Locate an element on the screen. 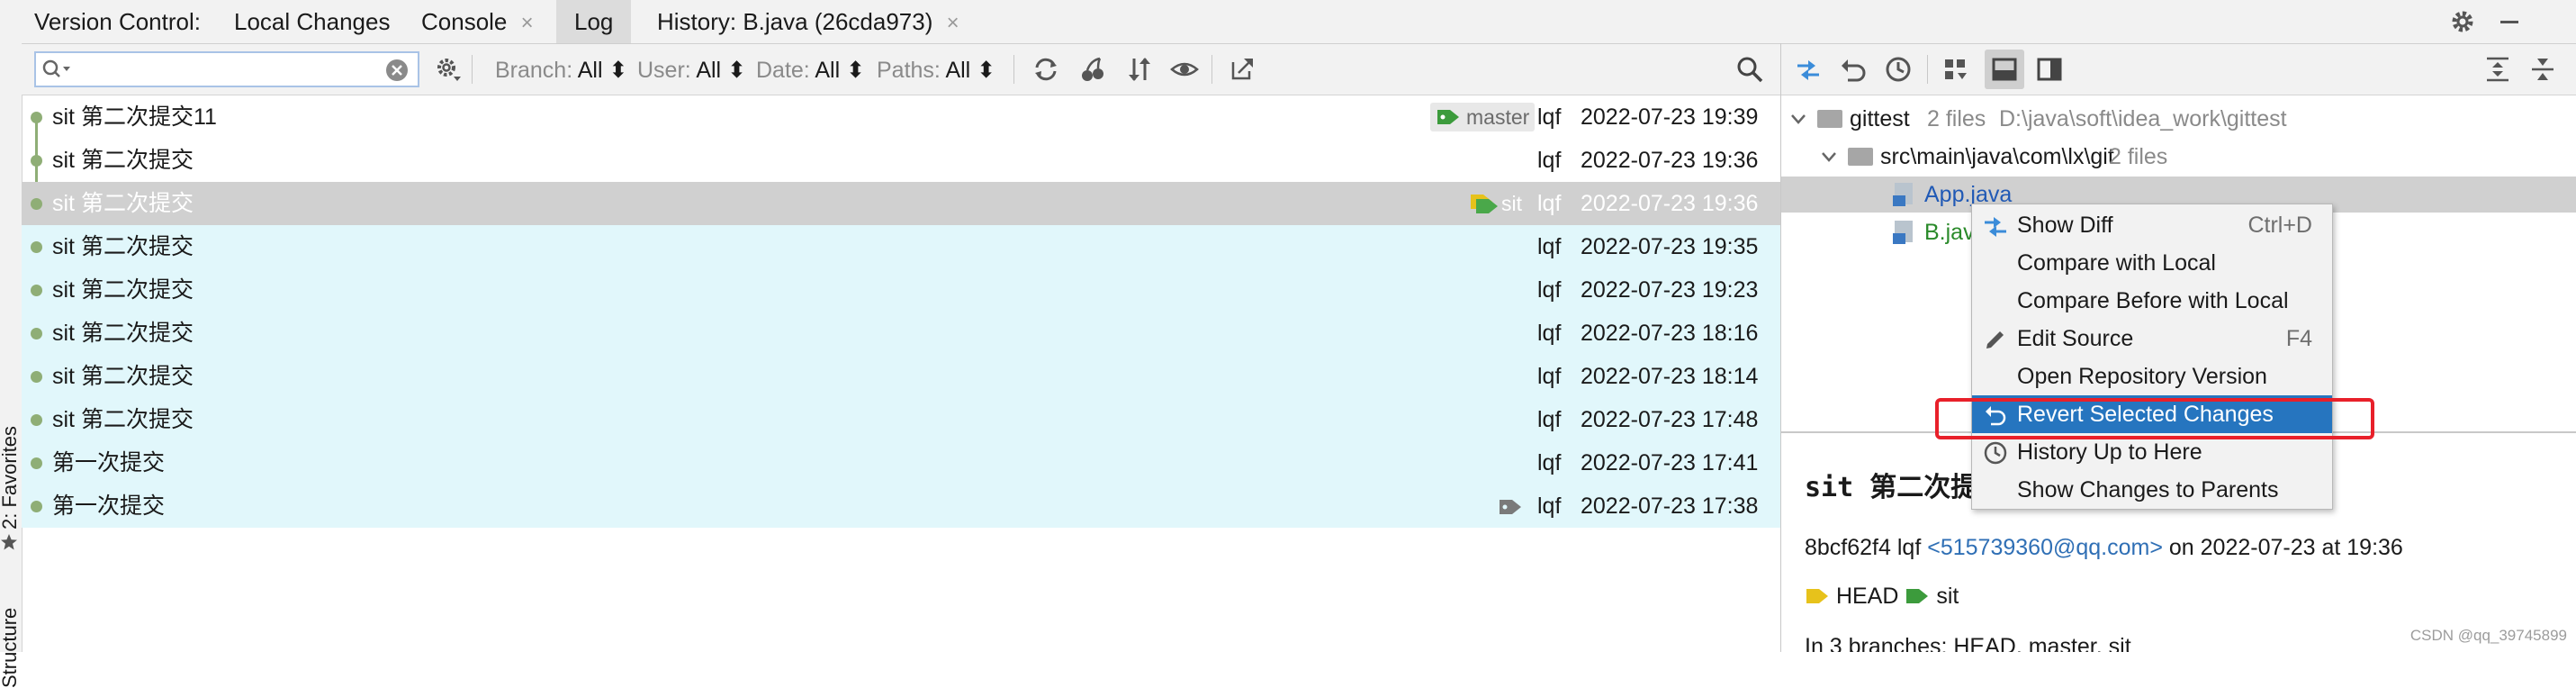 The image size is (2576, 688). tab-label: Log is located at coordinates (594, 21).